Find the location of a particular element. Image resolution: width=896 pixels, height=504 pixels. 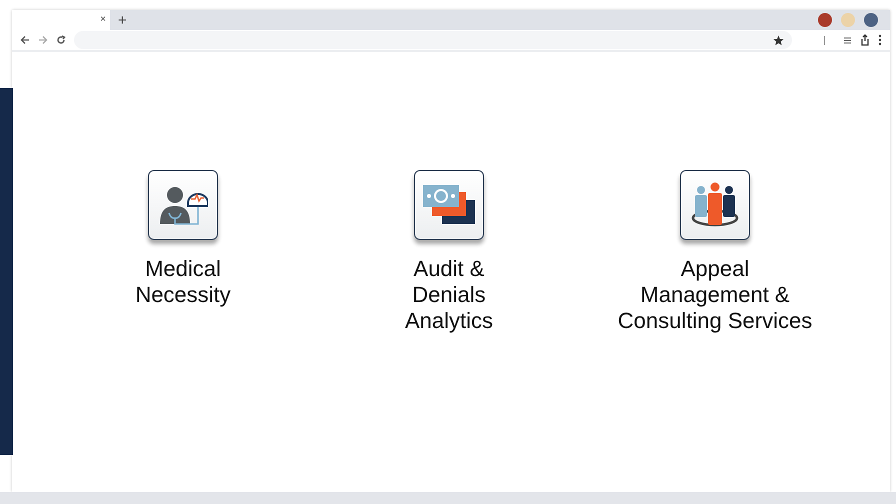

close-tab-button: × is located at coordinates (103, 20).